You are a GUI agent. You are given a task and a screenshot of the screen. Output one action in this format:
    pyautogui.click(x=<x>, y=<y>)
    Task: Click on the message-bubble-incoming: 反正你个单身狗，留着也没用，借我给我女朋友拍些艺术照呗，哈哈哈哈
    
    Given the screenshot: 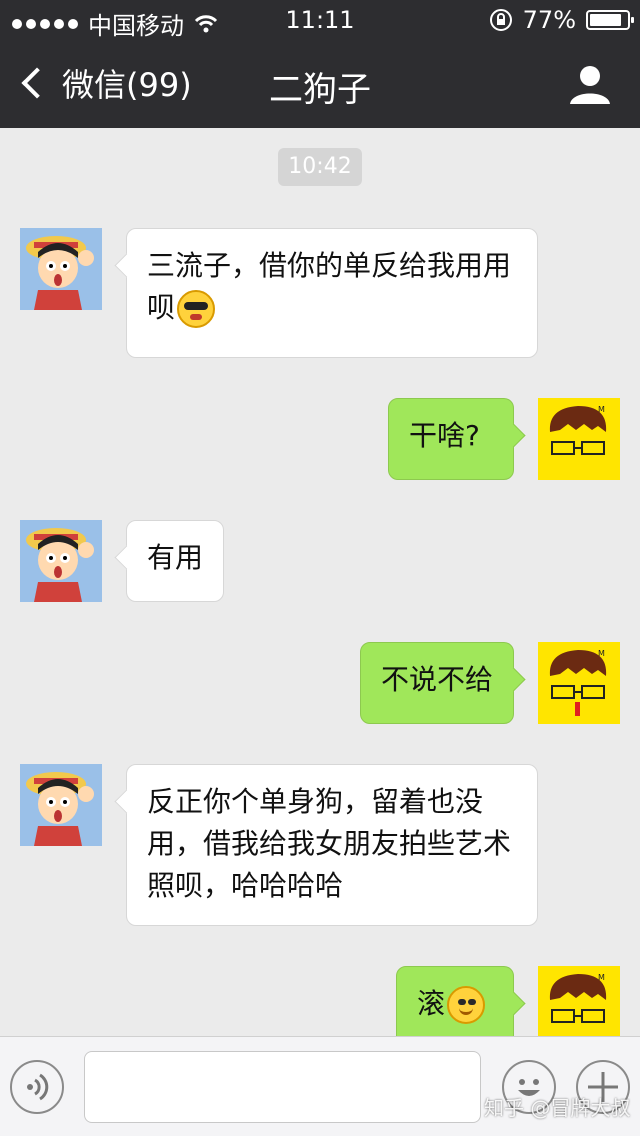 What is the action you would take?
    pyautogui.click(x=332, y=845)
    